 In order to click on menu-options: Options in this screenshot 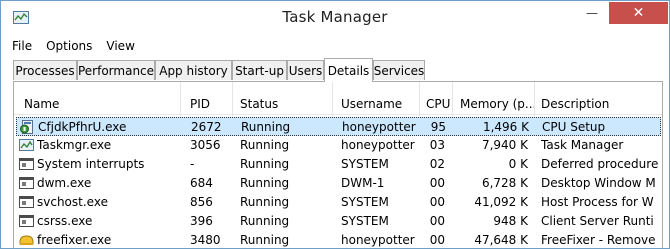, I will do `click(69, 46)`.